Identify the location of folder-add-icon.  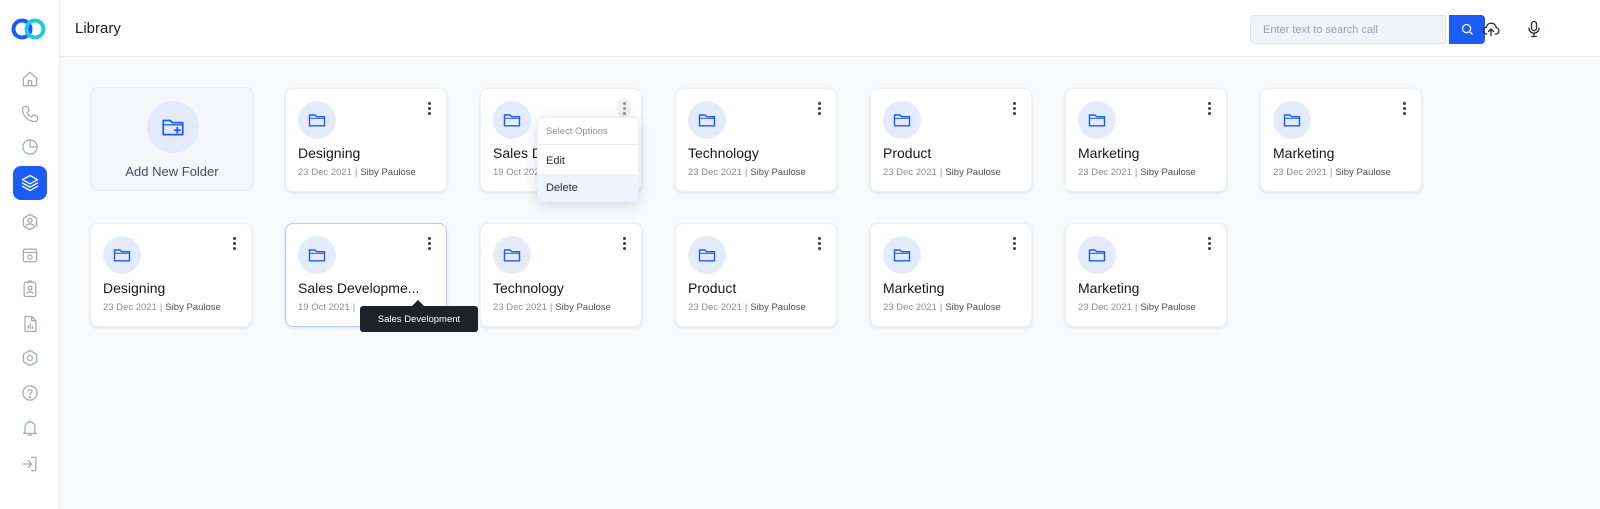
(173, 127).